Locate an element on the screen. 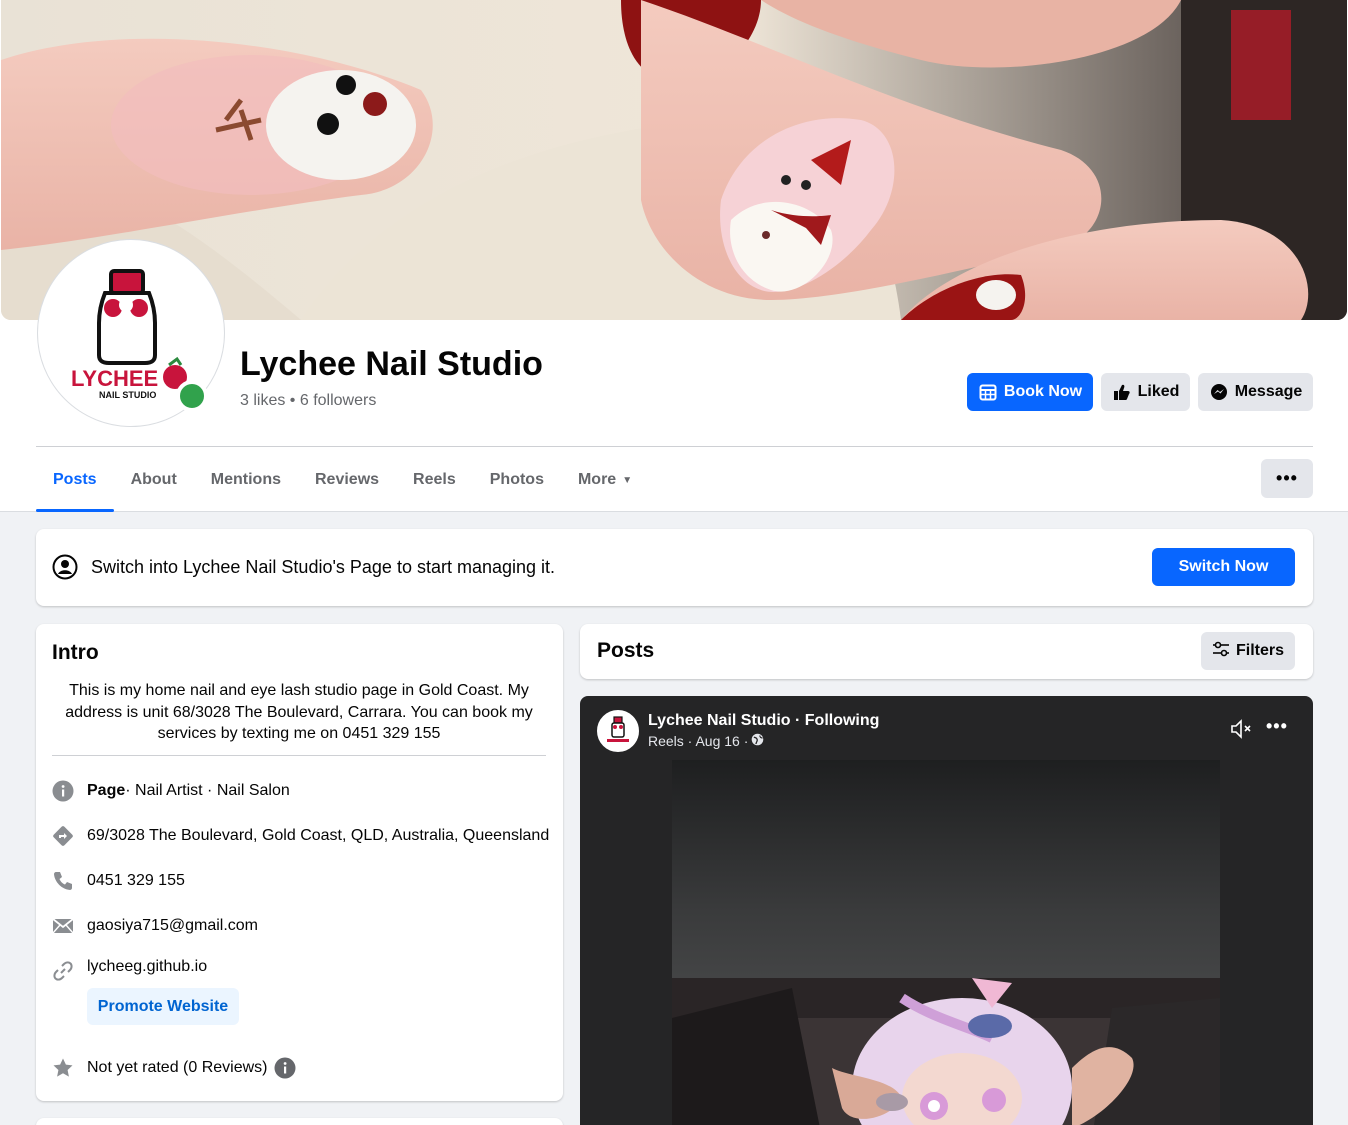 The image size is (1348, 1125). phone-icon is located at coordinates (63, 881).